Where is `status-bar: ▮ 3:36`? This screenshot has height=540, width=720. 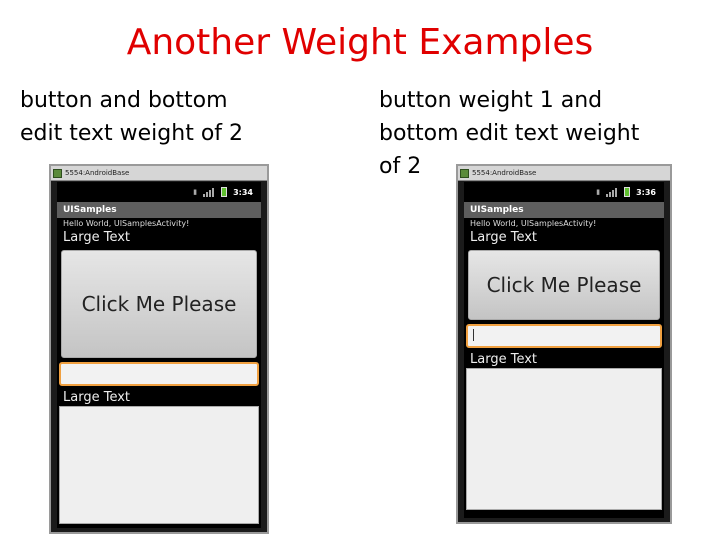
status-bar: ▮ 3:36 is located at coordinates (564, 192).